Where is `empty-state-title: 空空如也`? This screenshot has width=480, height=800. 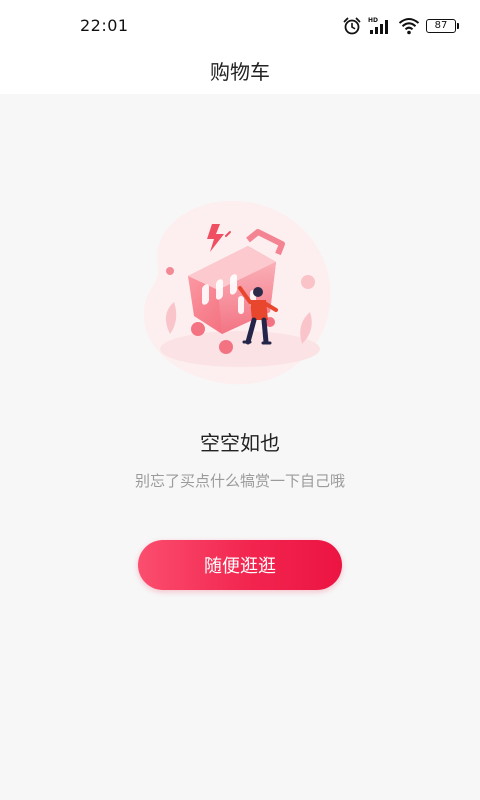 empty-state-title: 空空如也 is located at coordinates (240, 443).